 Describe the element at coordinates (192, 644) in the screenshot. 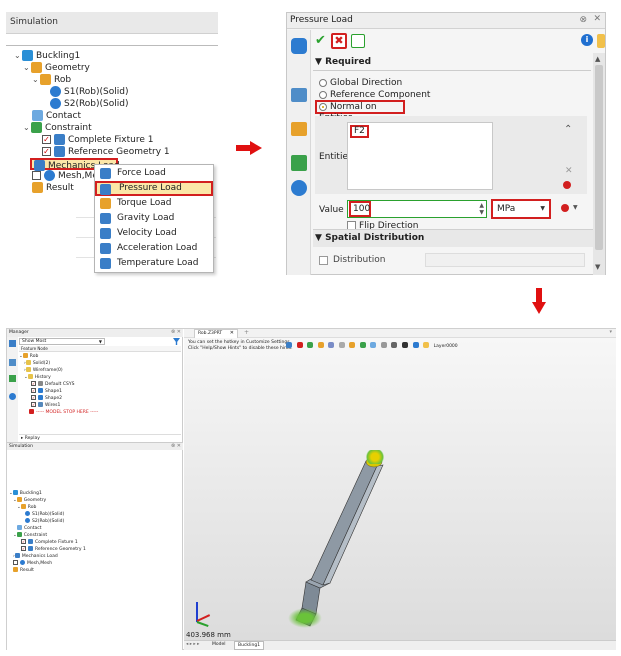

I see `tab-nav-icon: ◂ ▸ ▸ ▸` at that location.